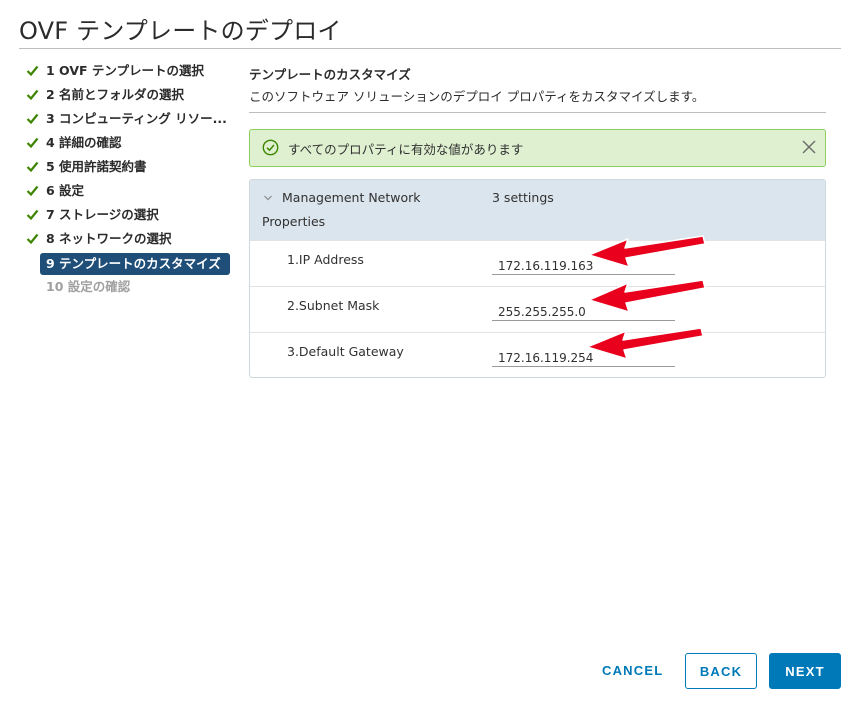 Image resolution: width=862 pixels, height=702 pixels. What do you see at coordinates (325, 259) in the screenshot?
I see `property-label: 1.IP Address` at bounding box center [325, 259].